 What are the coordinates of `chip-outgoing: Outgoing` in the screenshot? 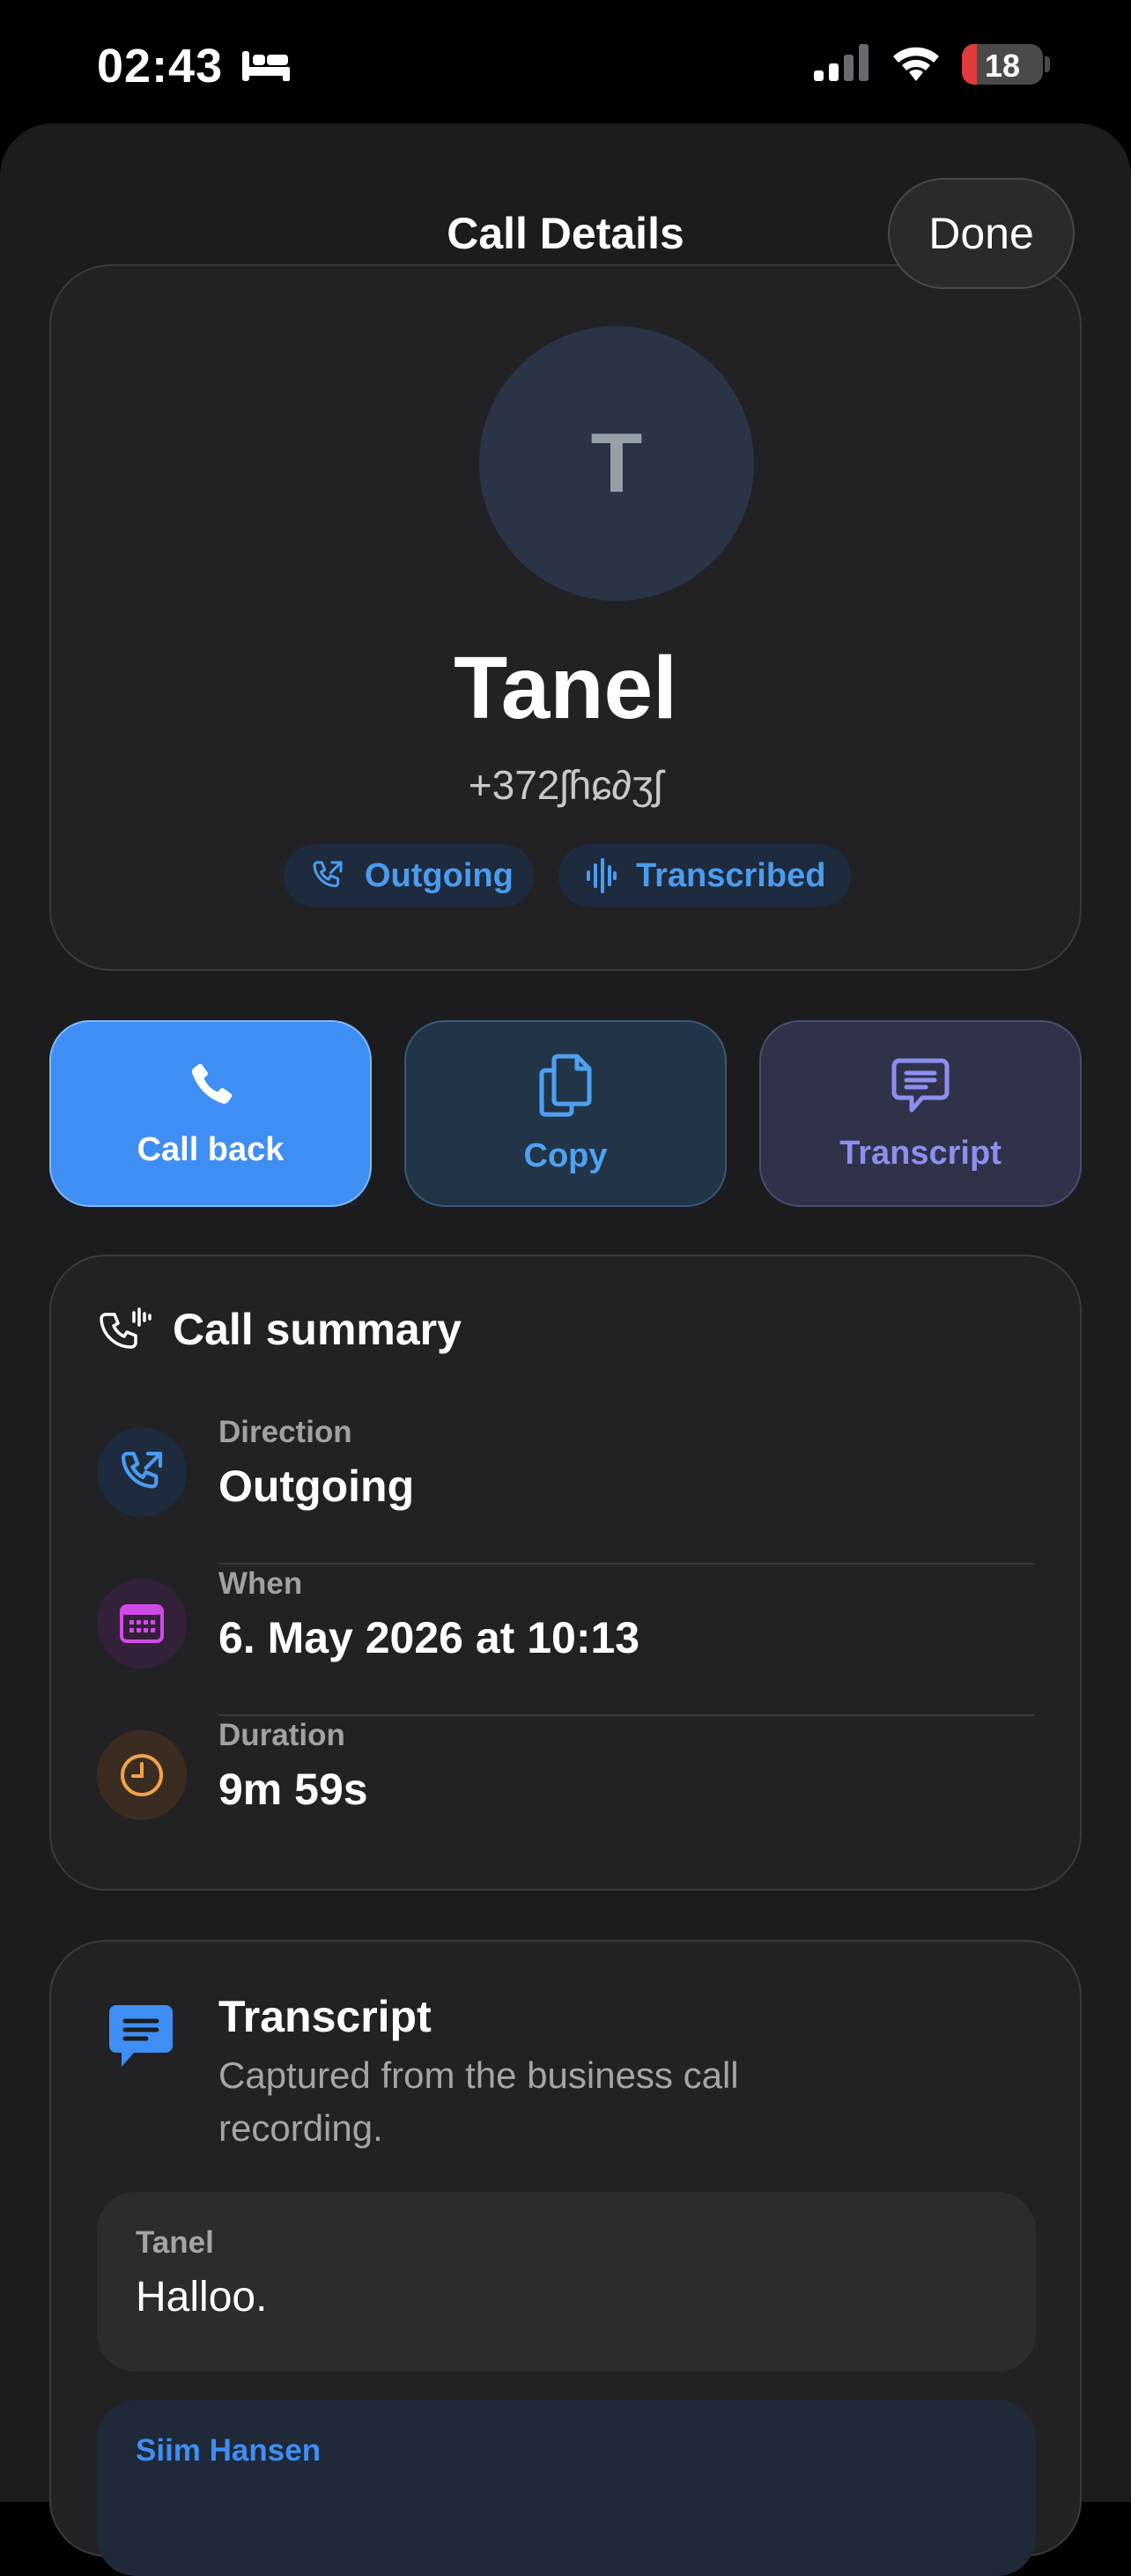 It's located at (409, 876).